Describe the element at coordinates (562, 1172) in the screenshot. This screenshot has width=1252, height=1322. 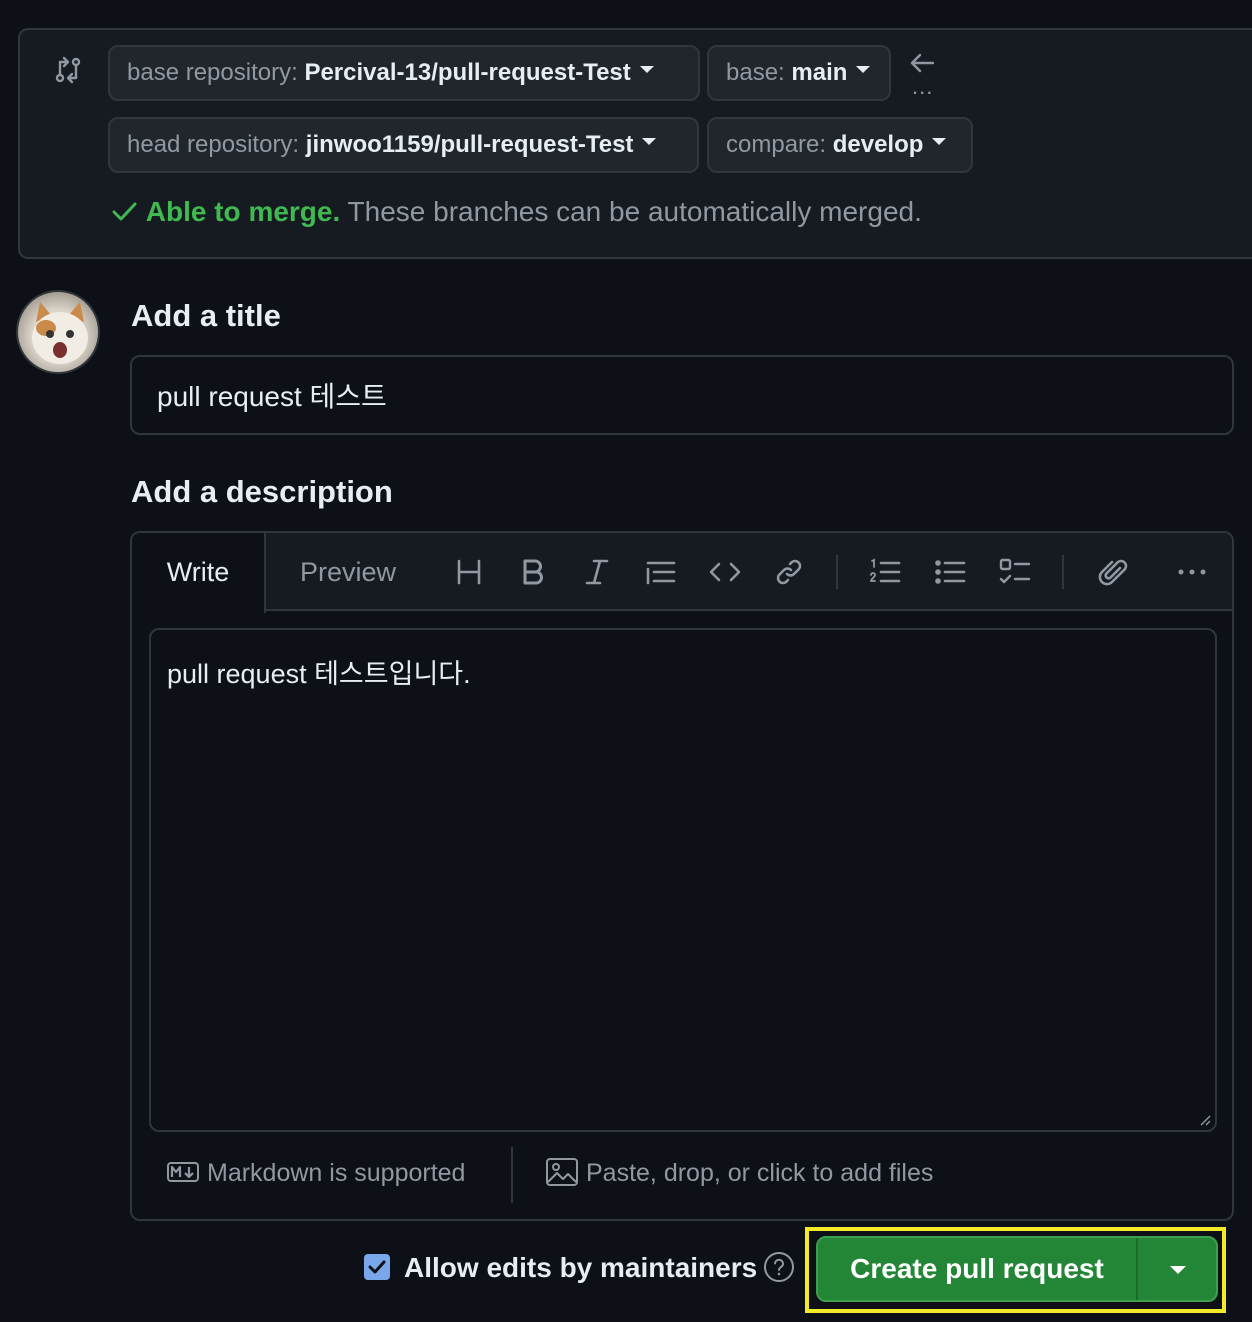
I see `image-icon` at that location.